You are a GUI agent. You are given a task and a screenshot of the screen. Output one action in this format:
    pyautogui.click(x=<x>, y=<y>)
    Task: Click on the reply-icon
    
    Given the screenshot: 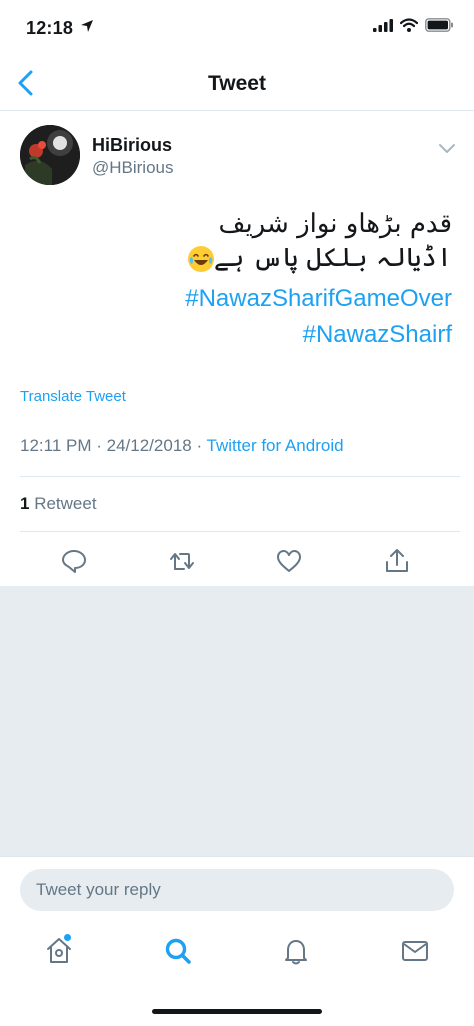 What is the action you would take?
    pyautogui.click(x=74, y=561)
    